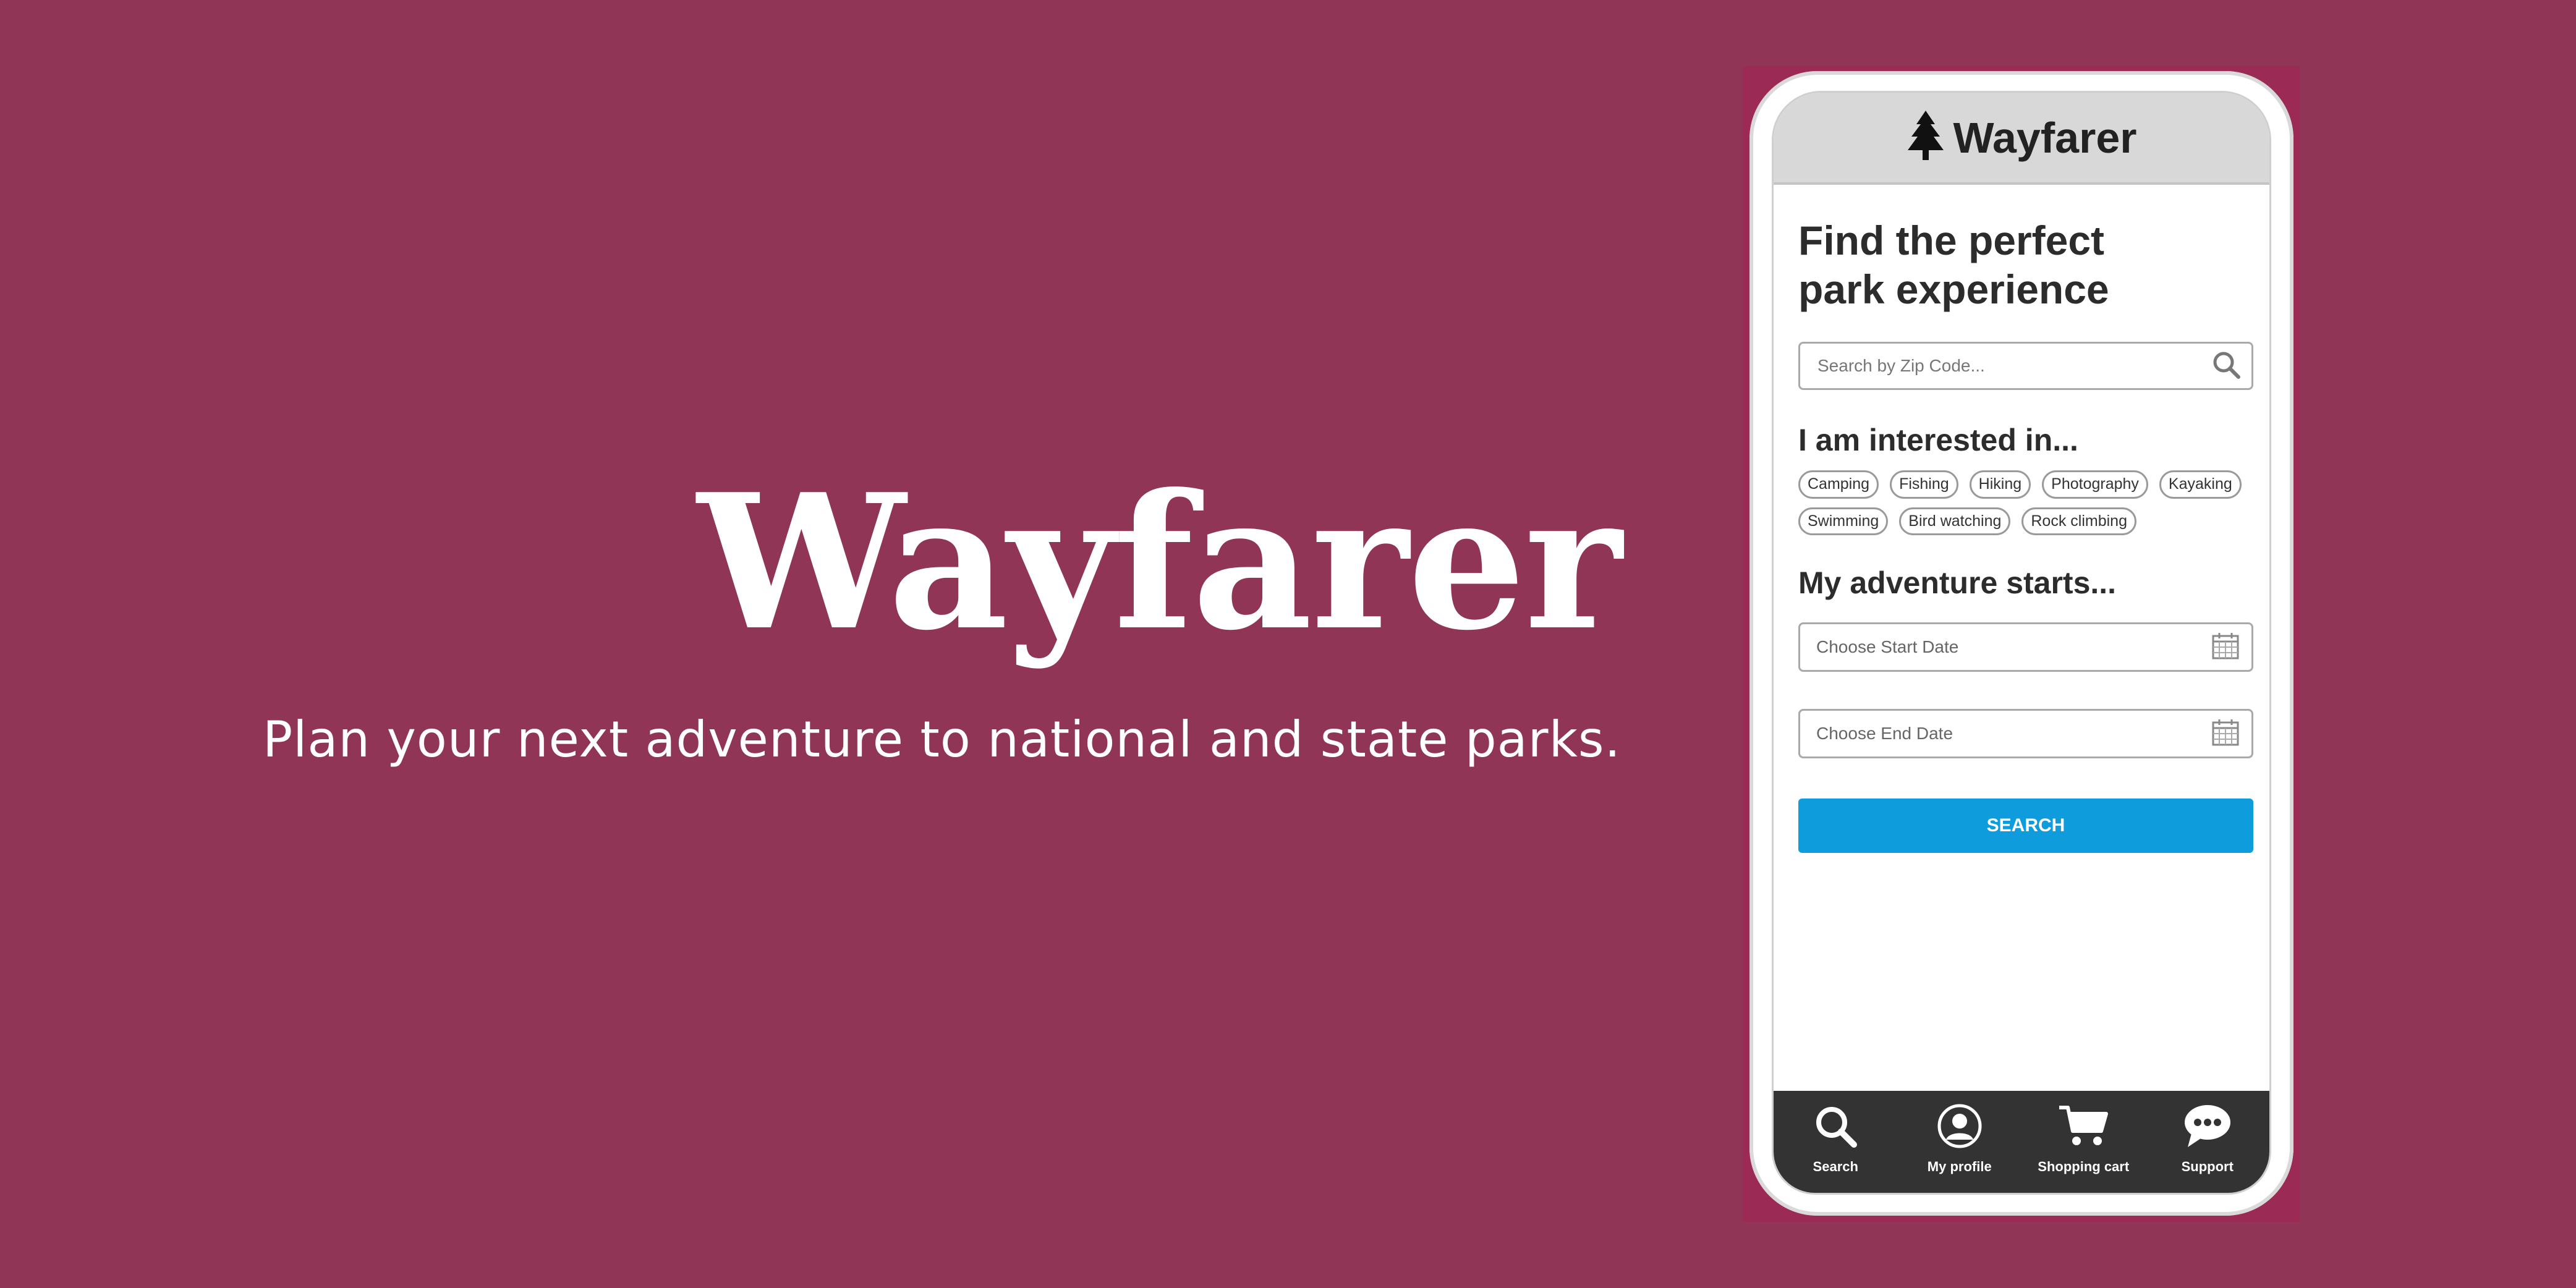 This screenshot has height=1288, width=2576. Describe the element at coordinates (2207, 1128) in the screenshot. I see `chat-icon` at that location.